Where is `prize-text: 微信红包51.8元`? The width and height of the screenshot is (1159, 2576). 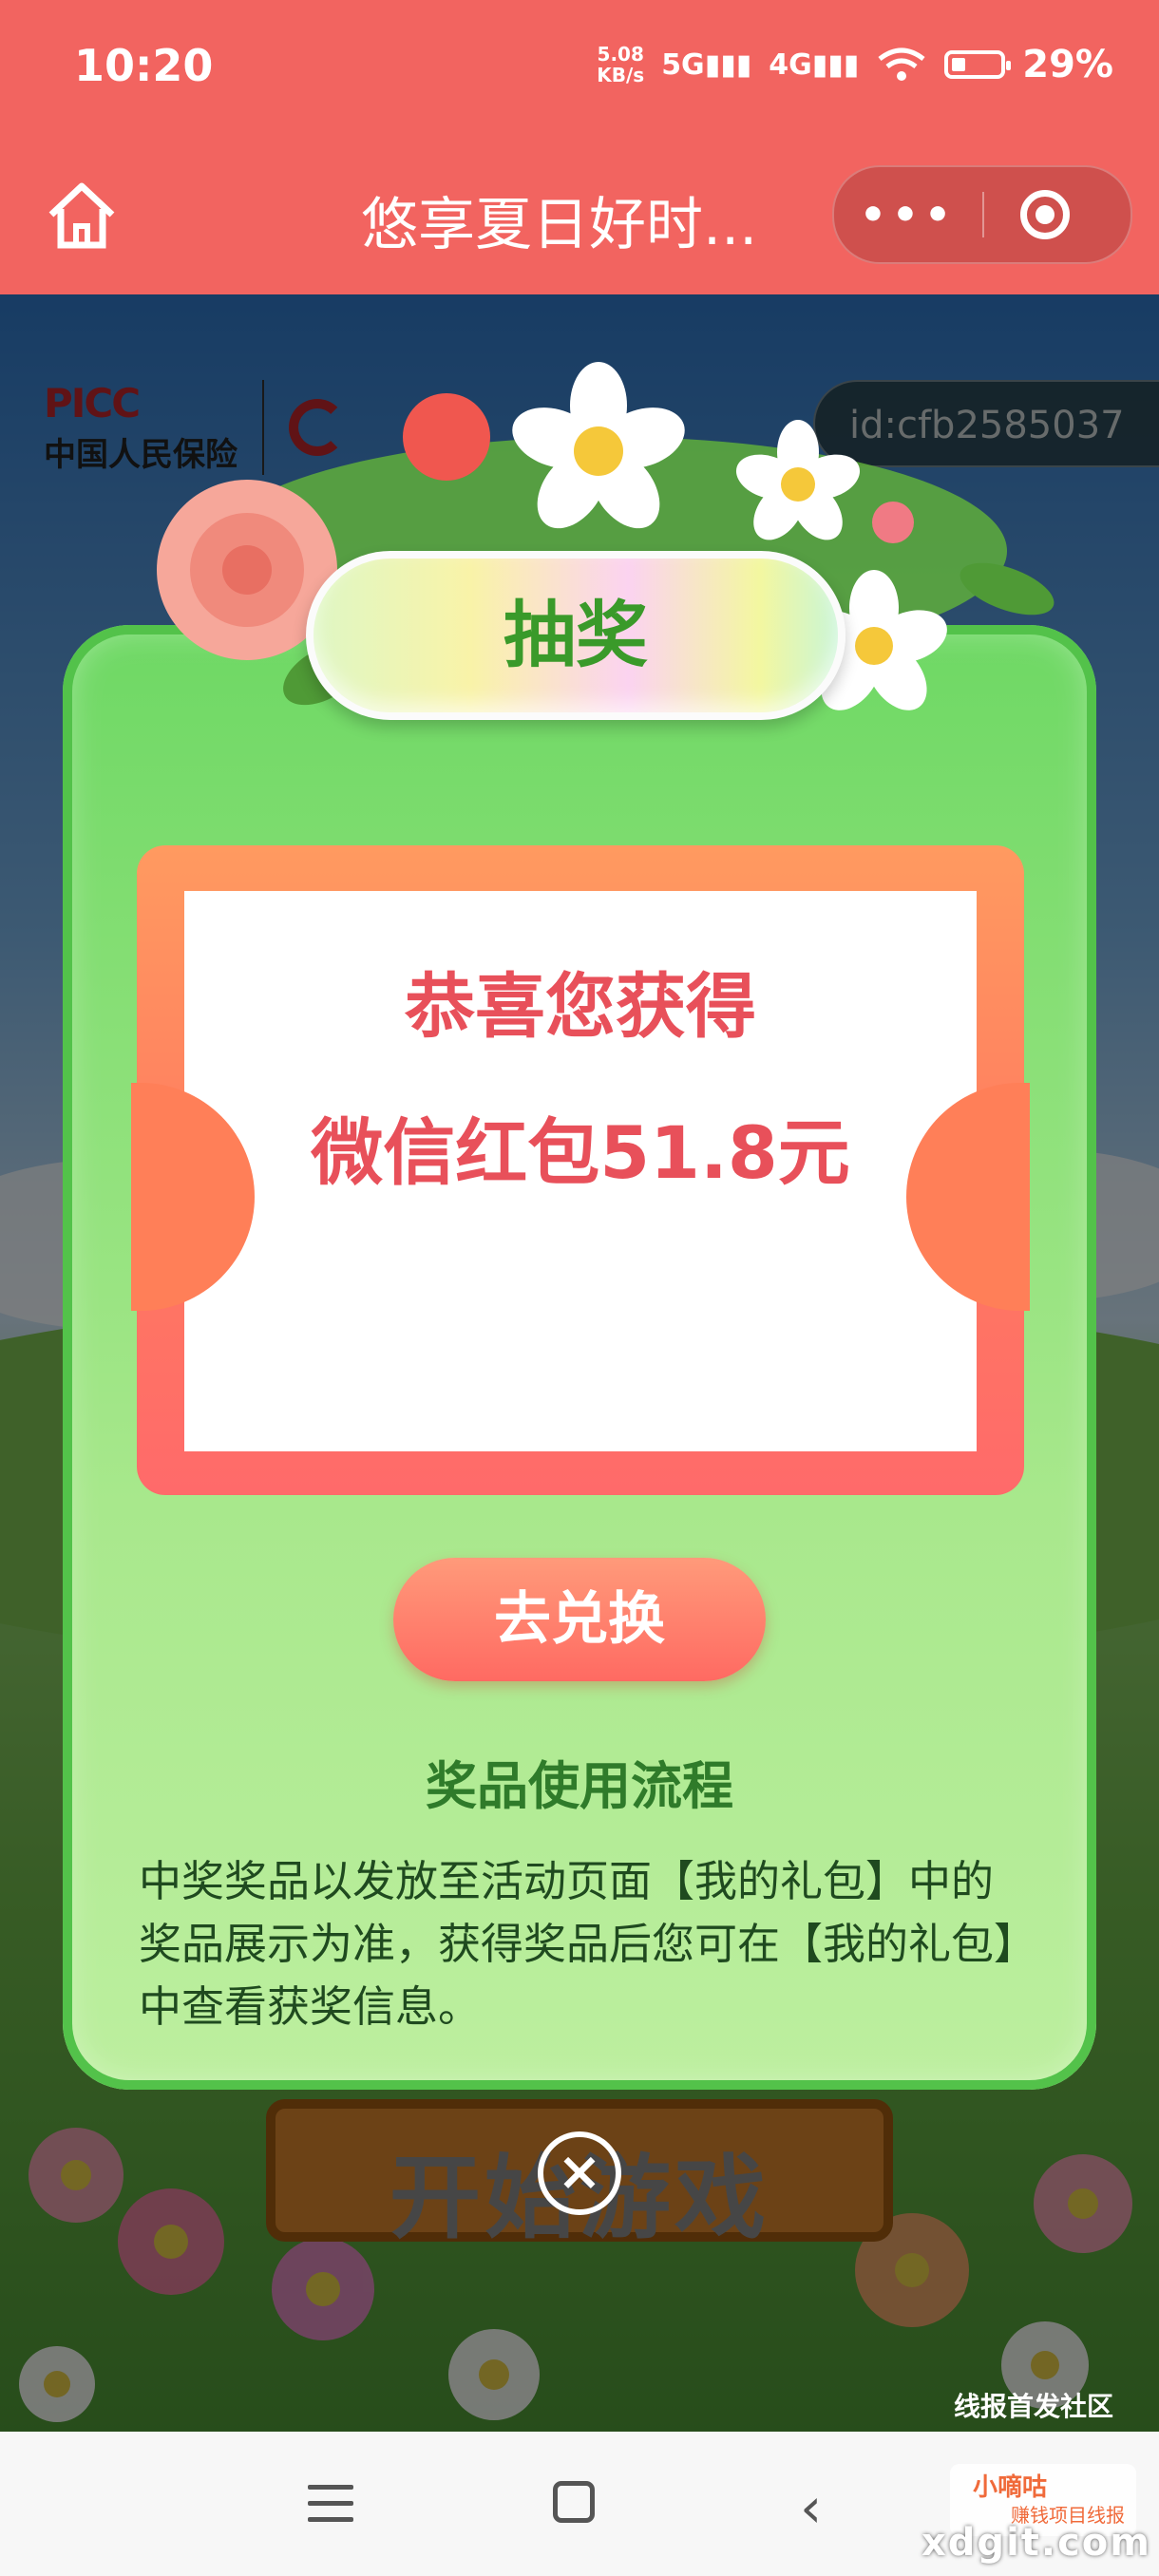
prize-text: 微信红包51.8元 is located at coordinates (580, 1152).